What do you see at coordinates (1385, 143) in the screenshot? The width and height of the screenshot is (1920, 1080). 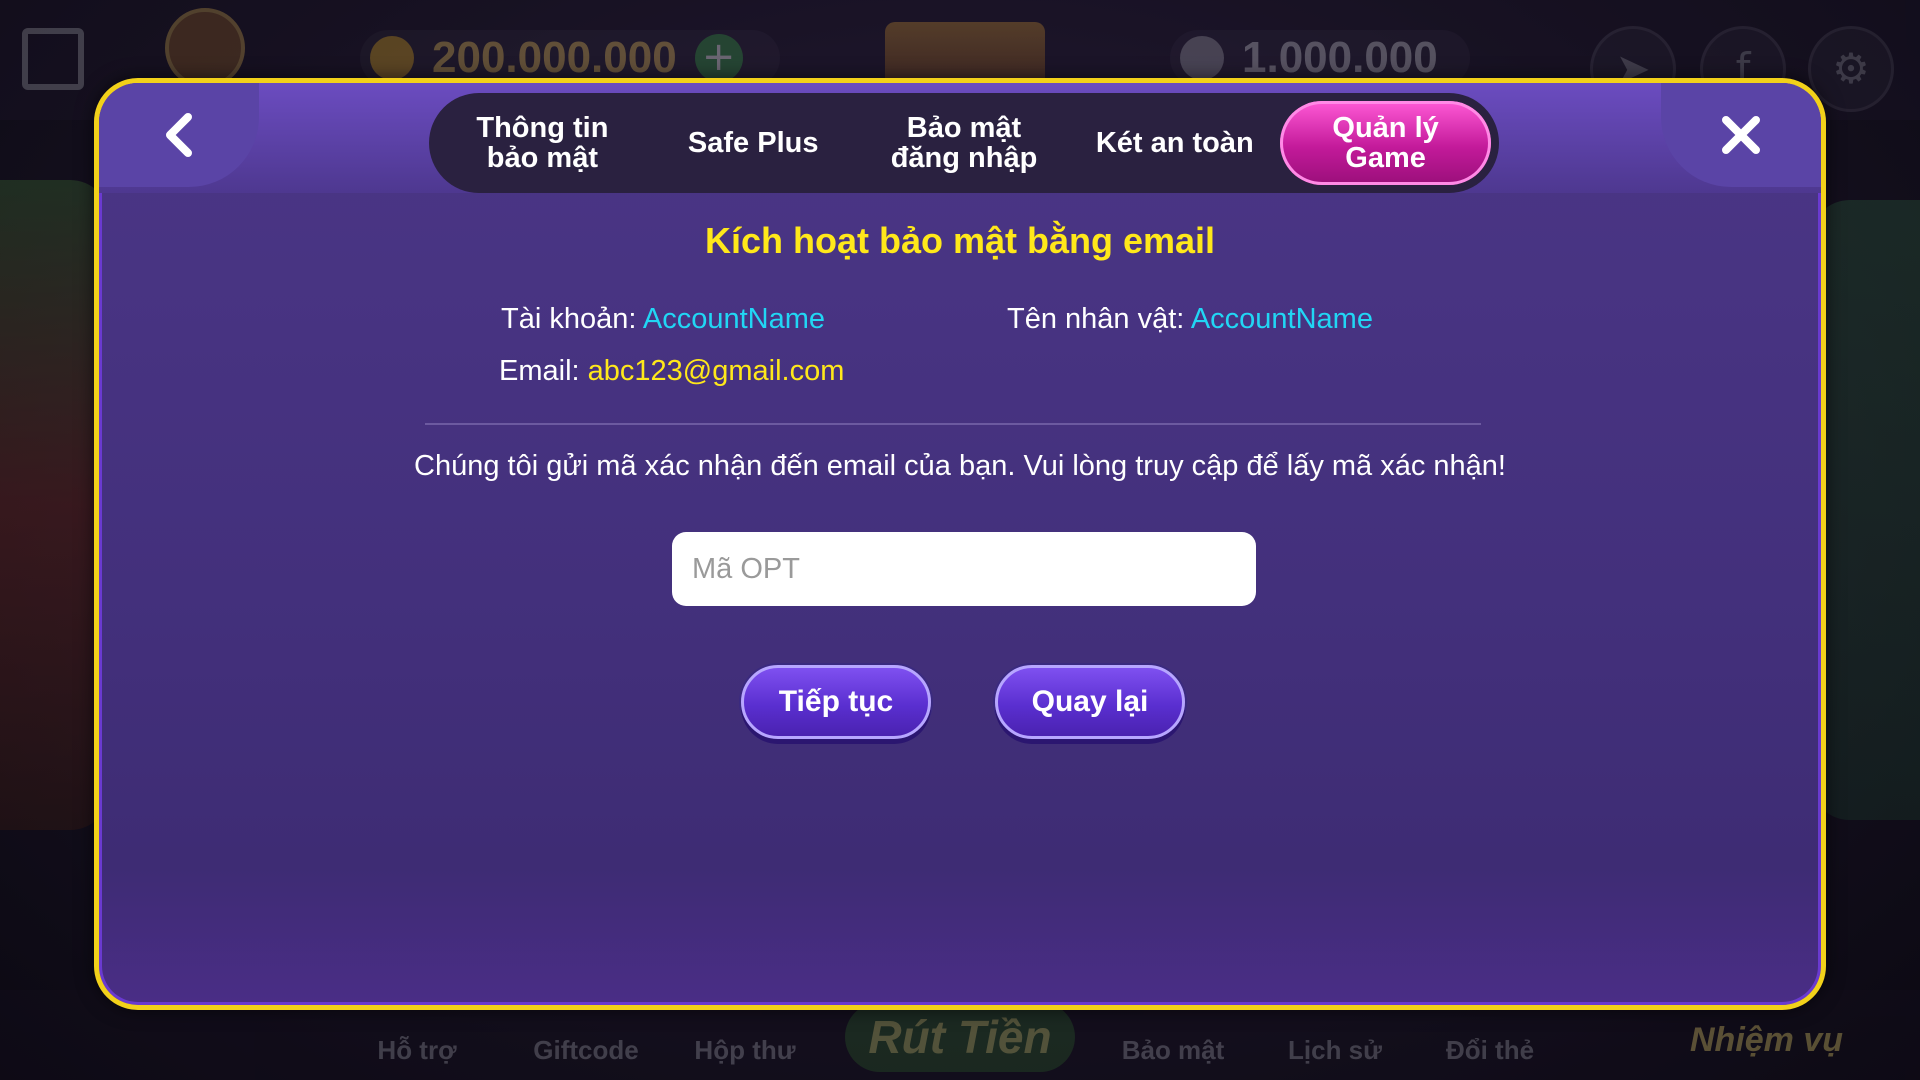 I see `tab-game-management: Quản lý Game` at bounding box center [1385, 143].